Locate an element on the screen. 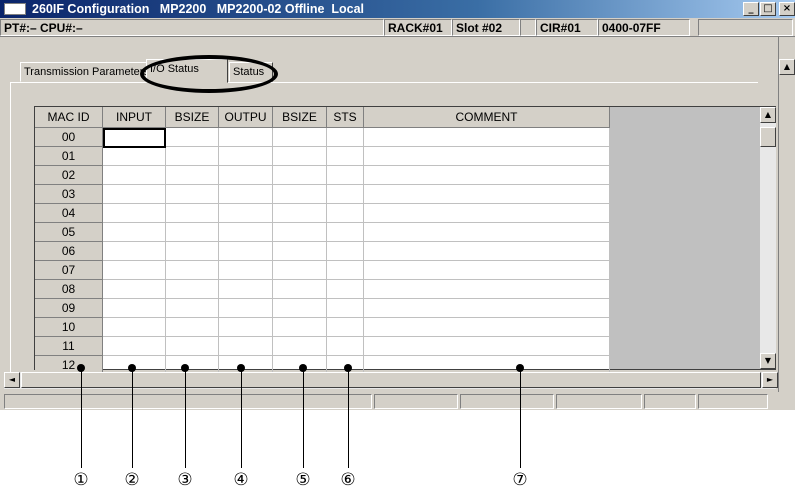 The image size is (795, 491). maximize-button: □ is located at coordinates (768, 9).